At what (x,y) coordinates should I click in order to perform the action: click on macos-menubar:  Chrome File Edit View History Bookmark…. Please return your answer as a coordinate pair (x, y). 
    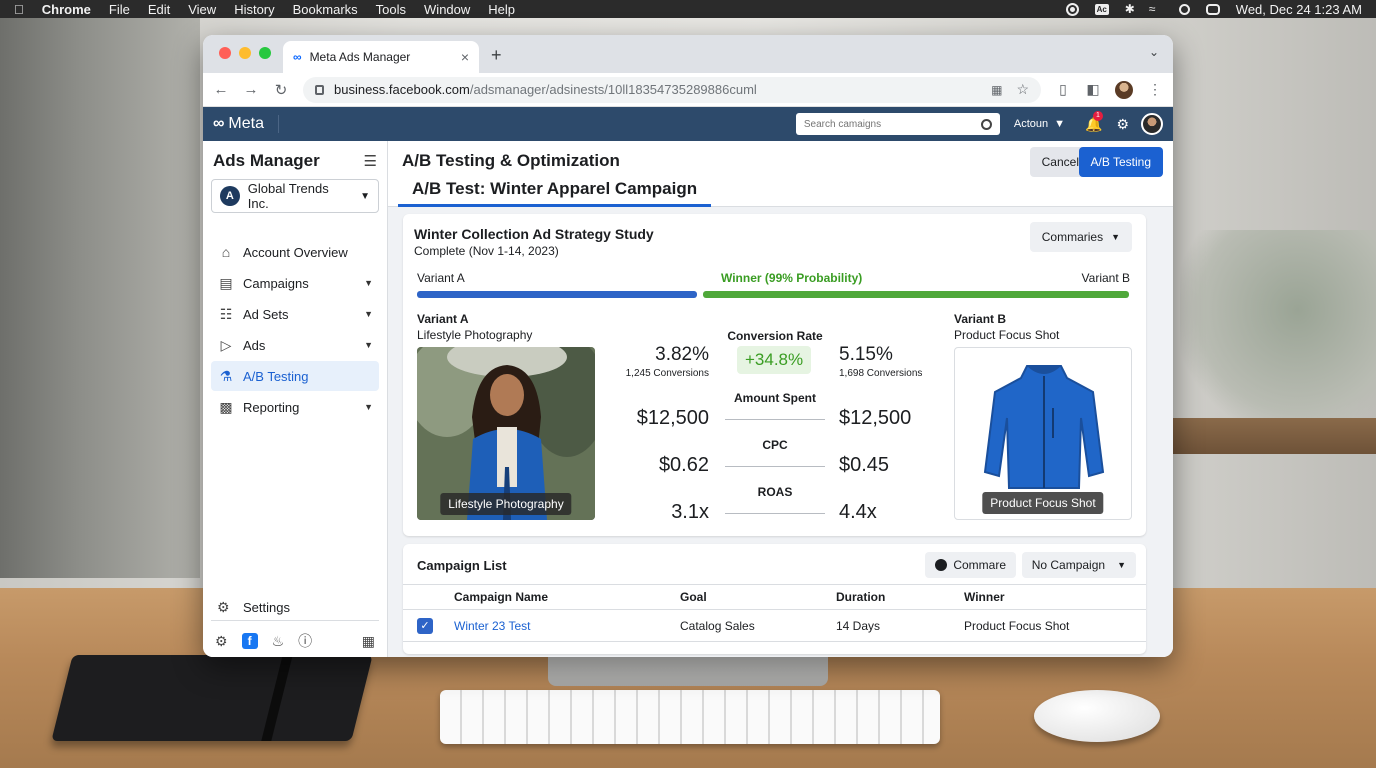
    Looking at the image, I should click on (688, 9).